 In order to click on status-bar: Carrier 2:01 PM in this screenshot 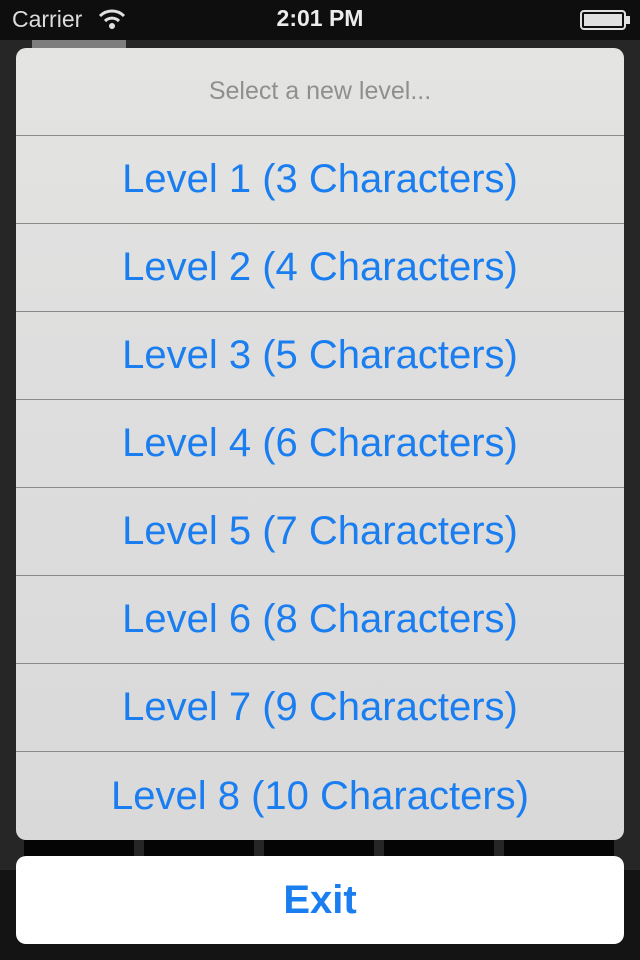, I will do `click(320, 20)`.